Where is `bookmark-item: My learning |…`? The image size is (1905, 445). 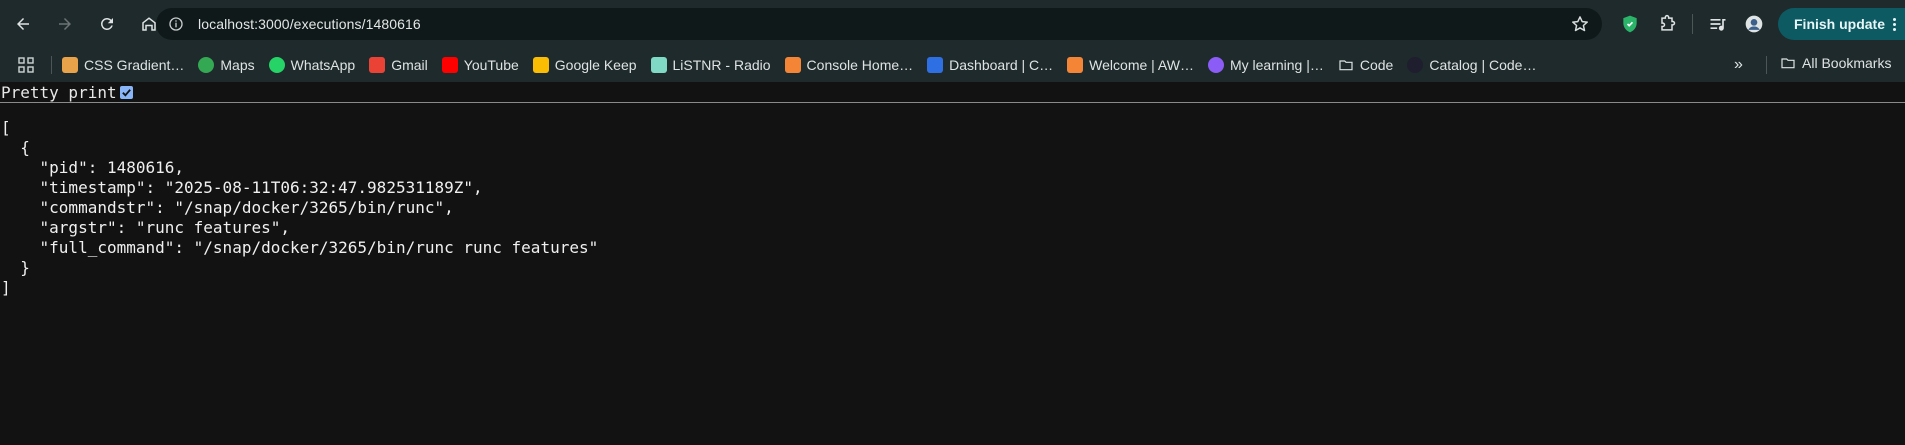 bookmark-item: My learning |… is located at coordinates (1265, 65).